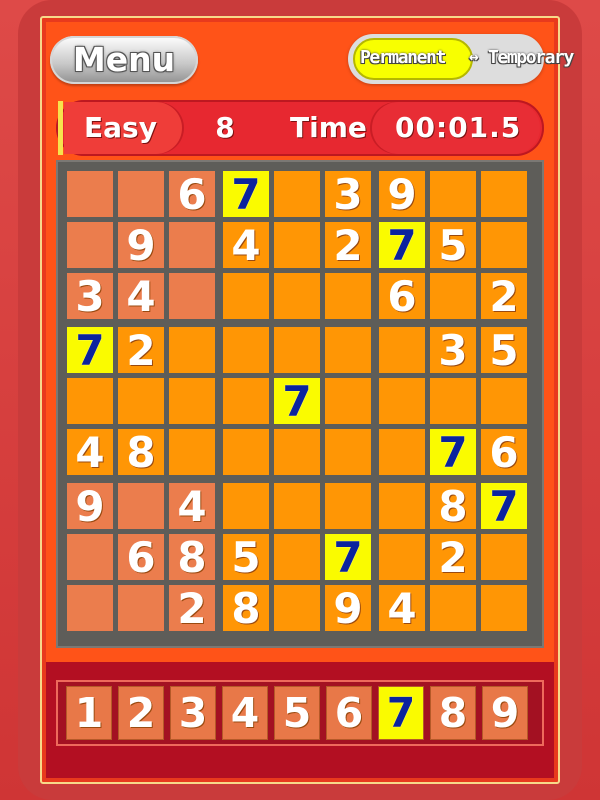 This screenshot has height=800, width=600. Describe the element at coordinates (458, 127) in the screenshot. I see `elapsed-time: 00:01.5` at that location.